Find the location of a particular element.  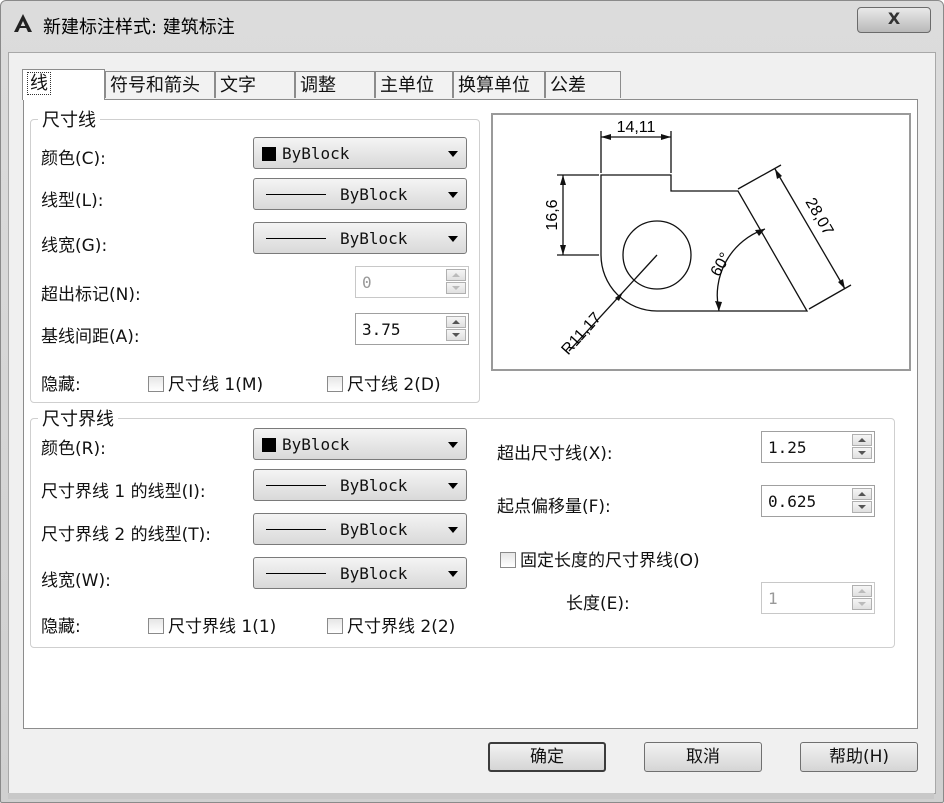

help-button: 帮助(H) is located at coordinates (859, 757).